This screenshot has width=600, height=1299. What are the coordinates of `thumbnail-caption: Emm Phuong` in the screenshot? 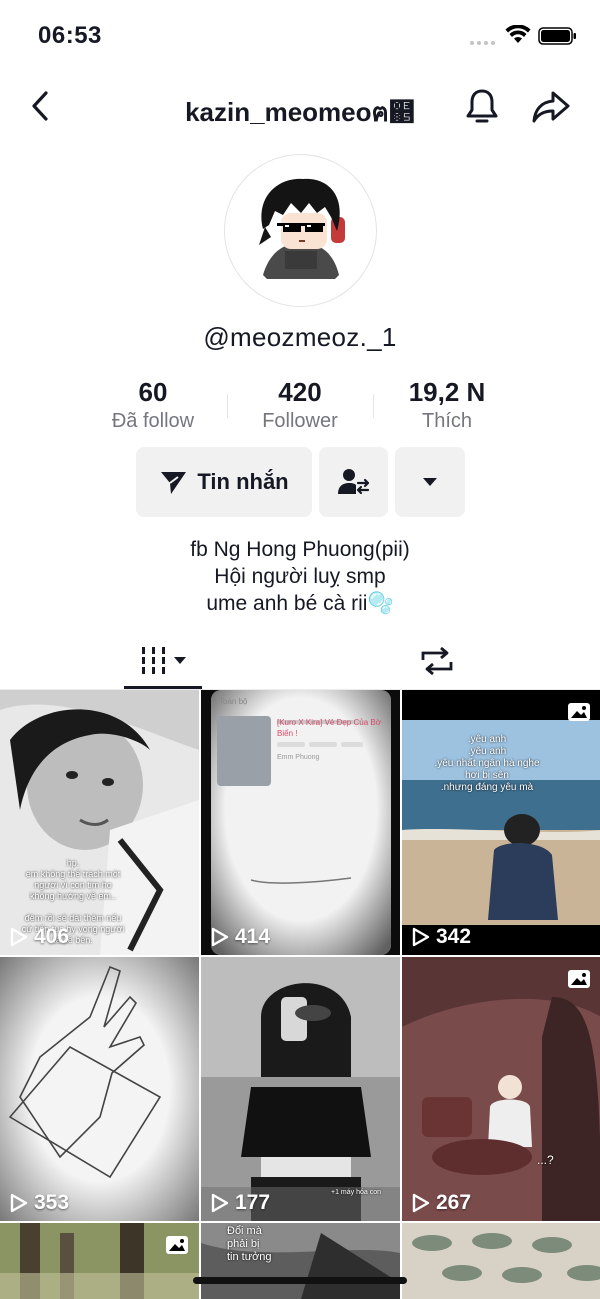 It's located at (298, 757).